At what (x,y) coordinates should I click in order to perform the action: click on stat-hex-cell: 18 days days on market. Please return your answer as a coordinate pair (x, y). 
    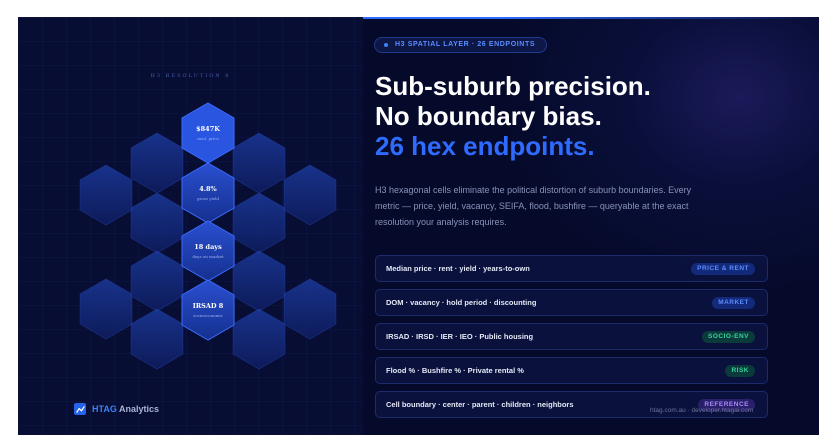
    Looking at the image, I should click on (208, 251).